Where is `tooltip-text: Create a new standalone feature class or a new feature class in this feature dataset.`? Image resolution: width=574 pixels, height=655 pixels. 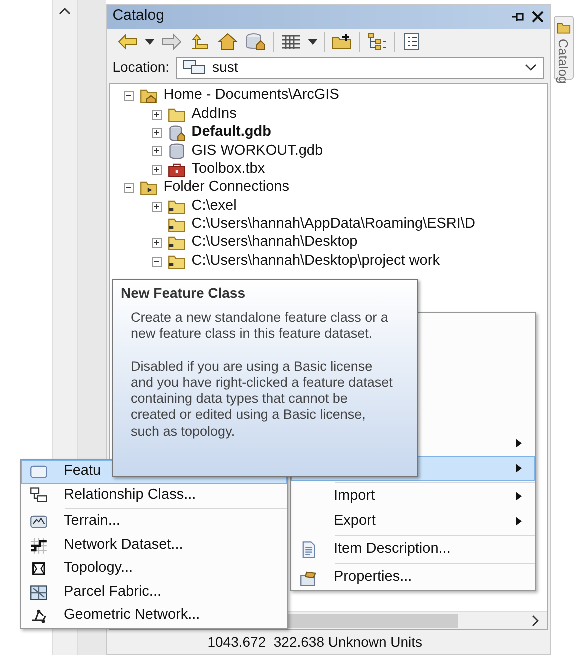 tooltip-text: Create a new standalone feature class or a new feature class in this feature dataset. is located at coordinates (260, 326).